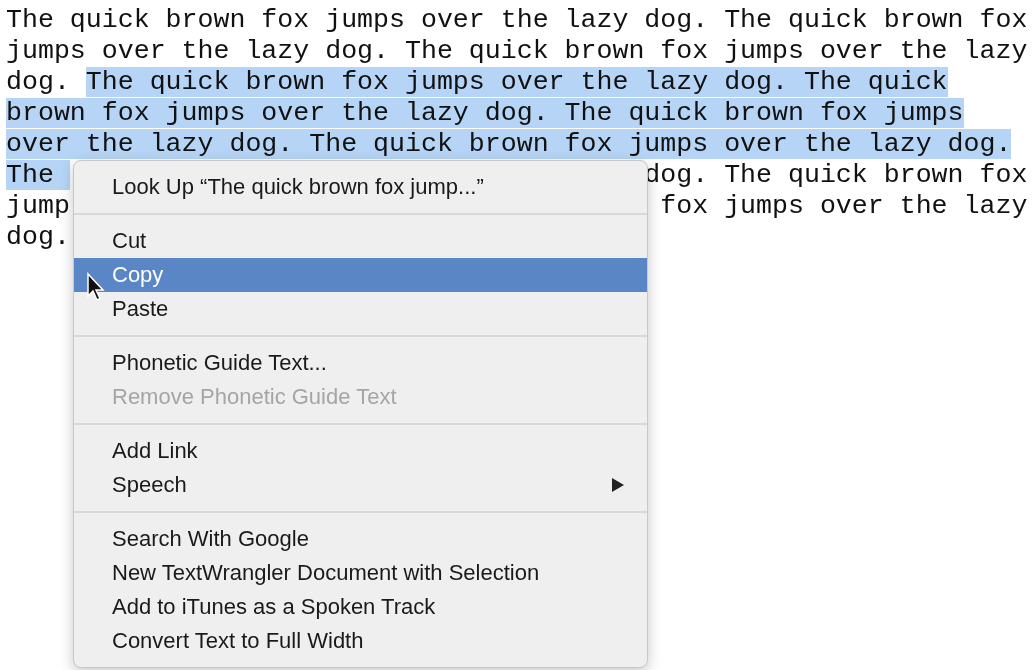 This screenshot has height=670, width=1035. What do you see at coordinates (360, 641) in the screenshot?
I see `menu-item: Convert Text to Full Width` at bounding box center [360, 641].